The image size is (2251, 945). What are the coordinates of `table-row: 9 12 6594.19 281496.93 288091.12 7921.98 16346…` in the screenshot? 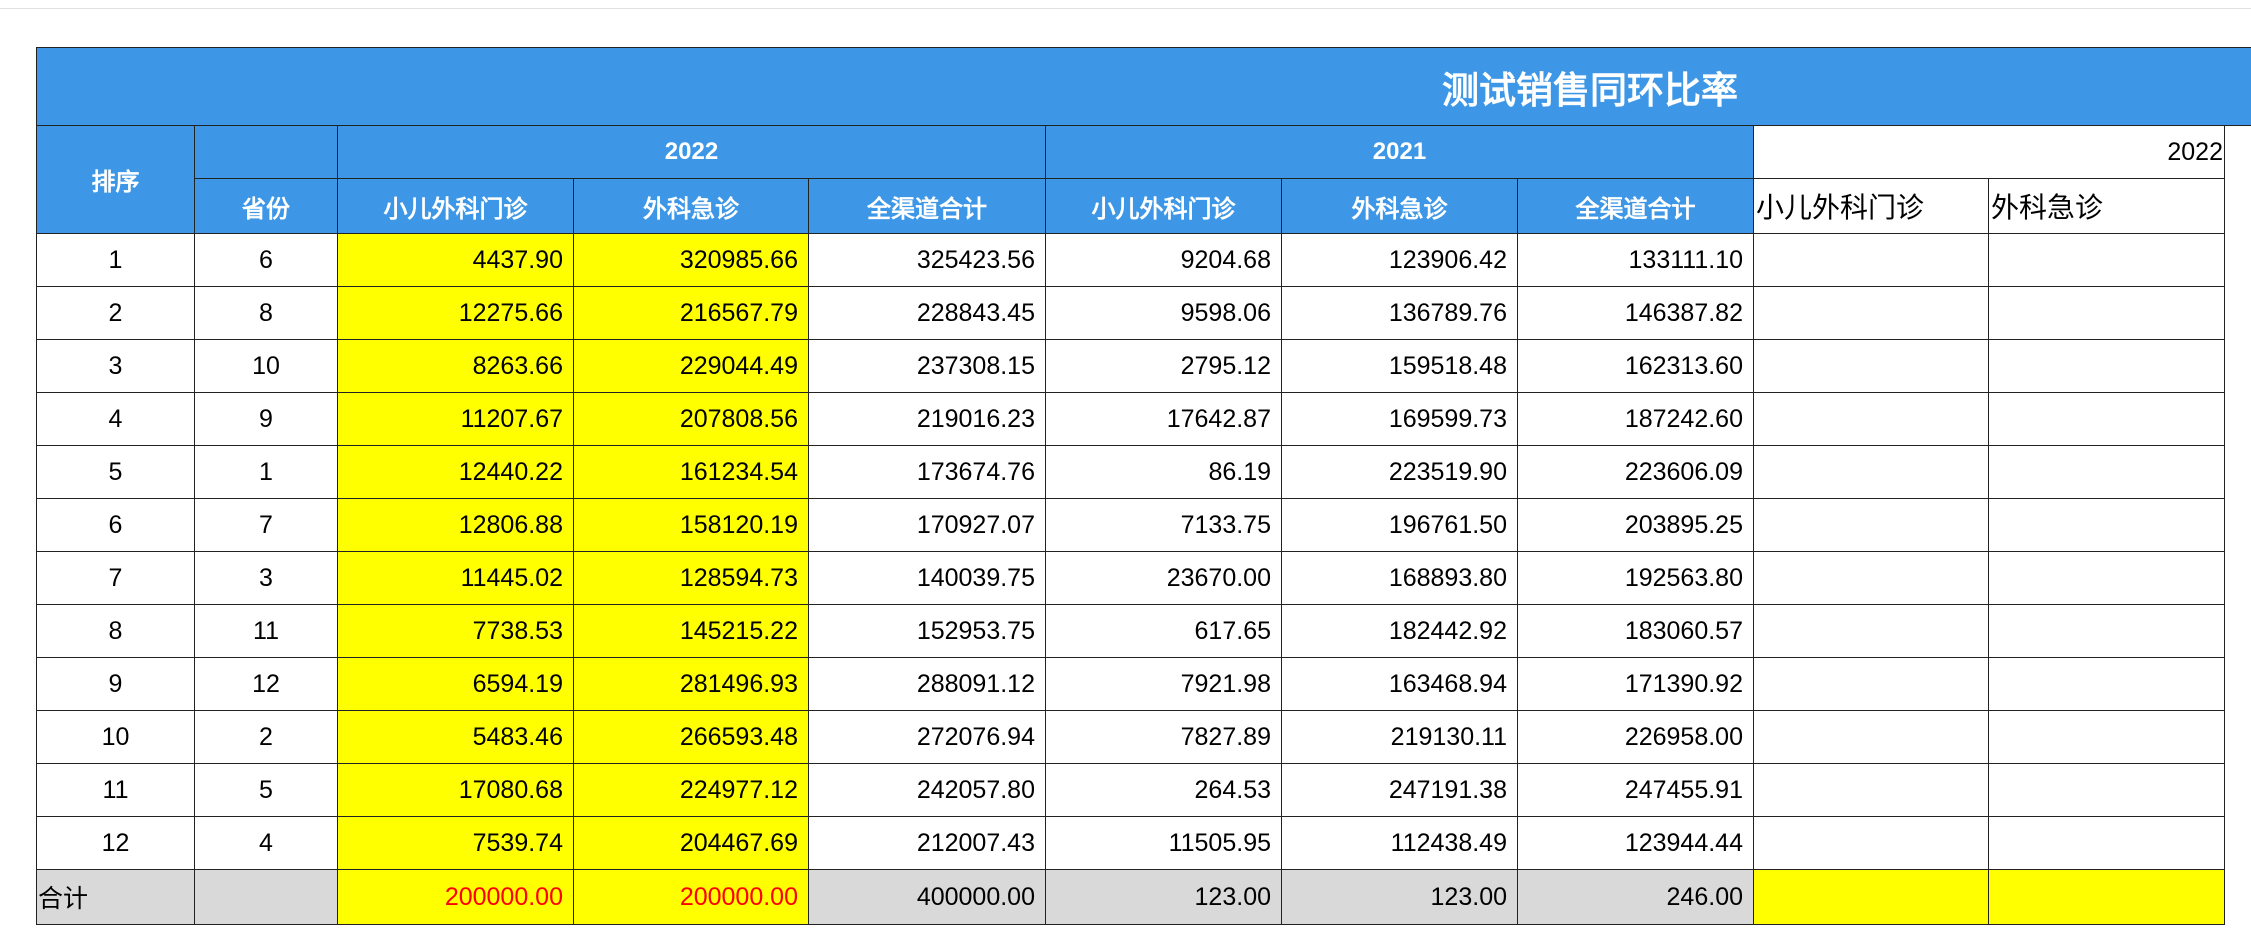 It's located at (1143, 684).